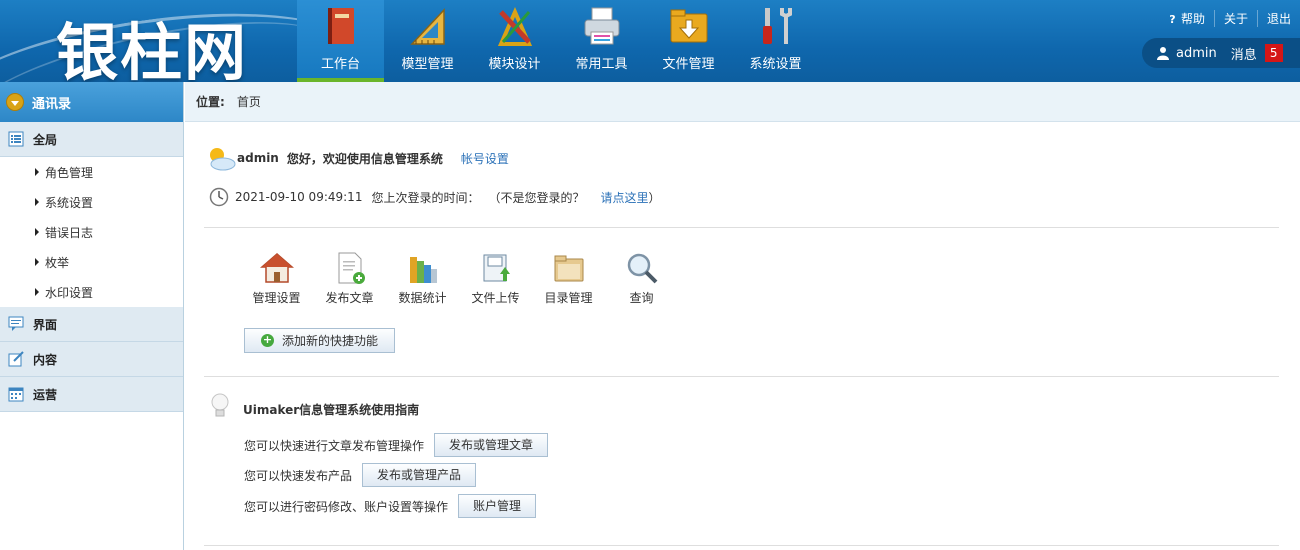  What do you see at coordinates (601, 64) in the screenshot?
I see `nav-label: 常用工具` at bounding box center [601, 64].